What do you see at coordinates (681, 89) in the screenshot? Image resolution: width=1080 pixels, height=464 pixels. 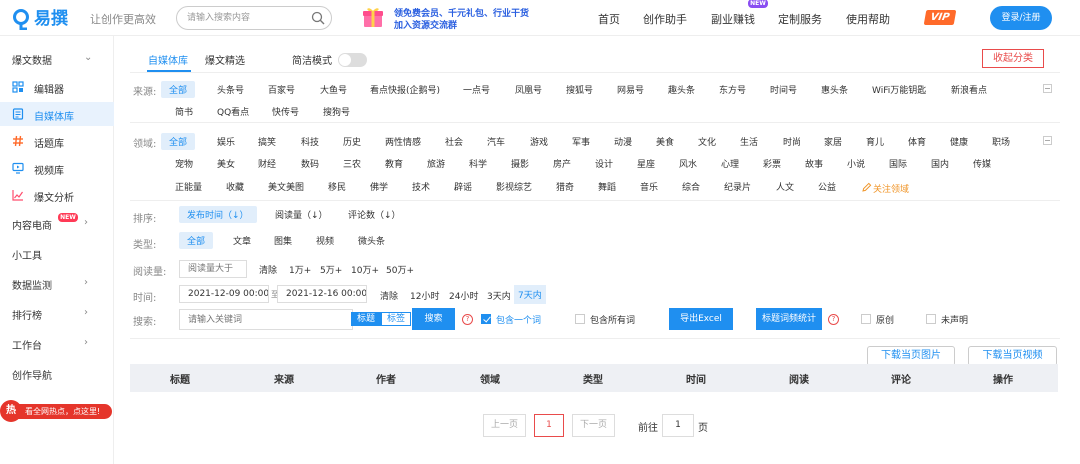 I see `source-chip: 趣头条` at bounding box center [681, 89].